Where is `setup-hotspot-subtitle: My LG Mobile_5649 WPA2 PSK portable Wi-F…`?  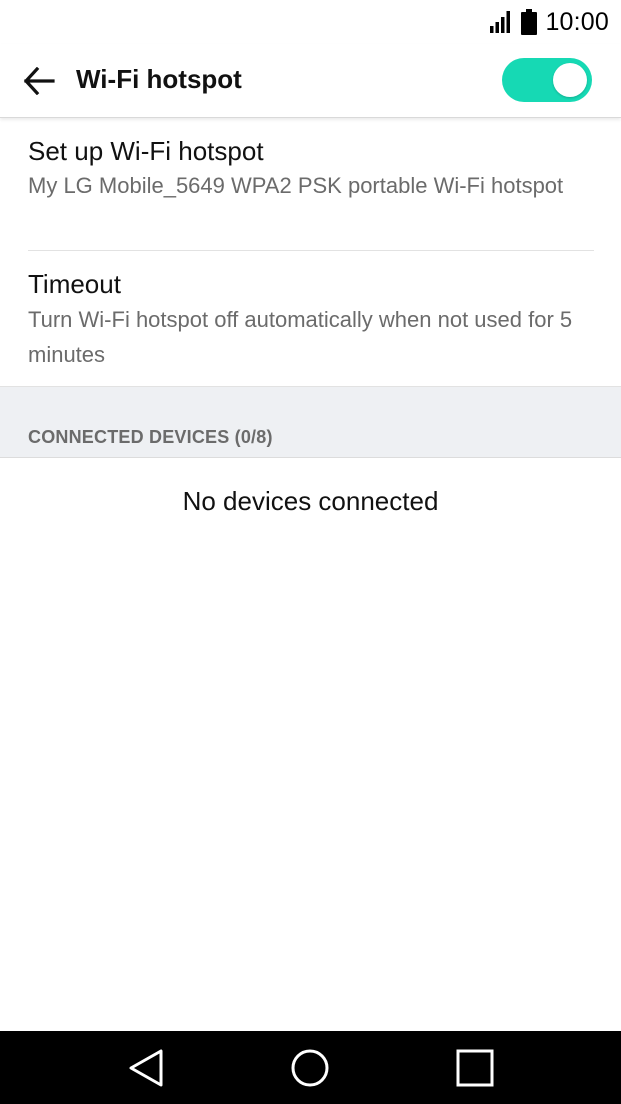
setup-hotspot-subtitle: My LG Mobile_5649 WPA2 PSK portable Wi-F… is located at coordinates (296, 185).